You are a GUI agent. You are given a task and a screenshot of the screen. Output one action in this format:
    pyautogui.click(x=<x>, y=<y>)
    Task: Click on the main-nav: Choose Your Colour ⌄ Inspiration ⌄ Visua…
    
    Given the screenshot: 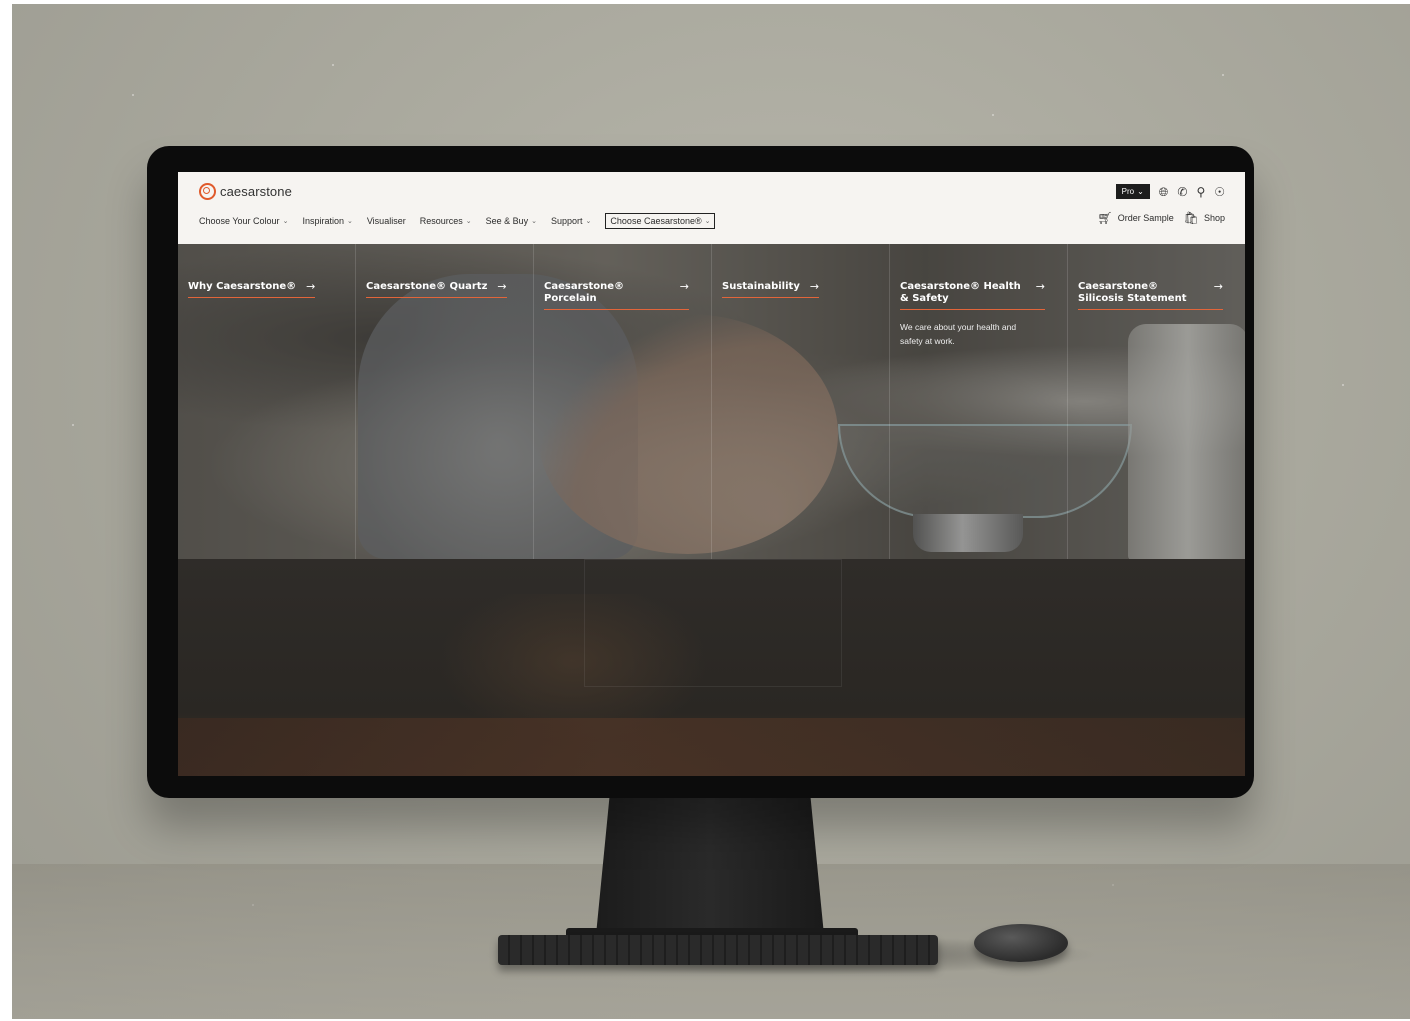 What is the action you would take?
    pyautogui.click(x=457, y=221)
    